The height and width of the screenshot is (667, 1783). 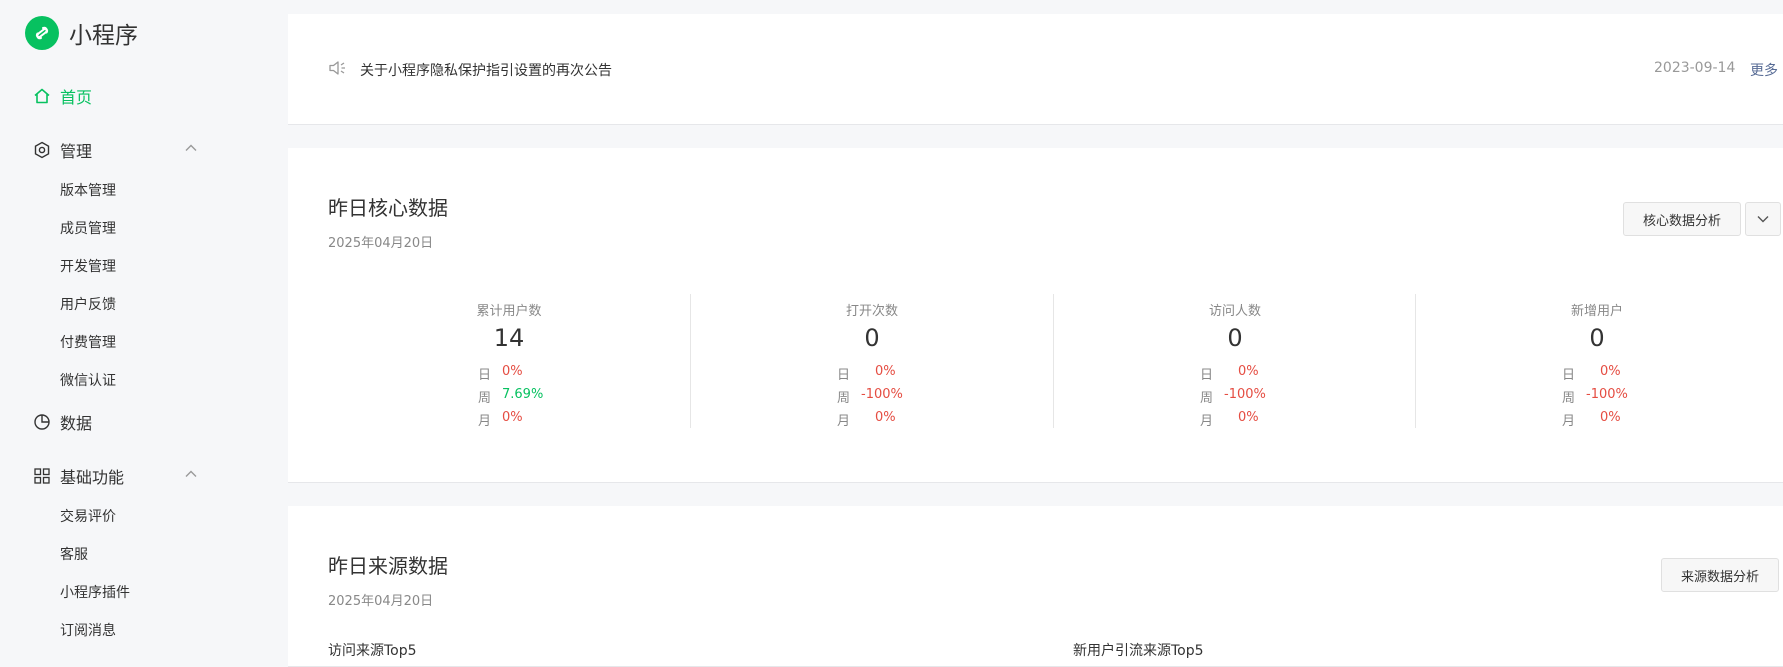 What do you see at coordinates (76, 423) in the screenshot?
I see `sidebar-item-label: 数据` at bounding box center [76, 423].